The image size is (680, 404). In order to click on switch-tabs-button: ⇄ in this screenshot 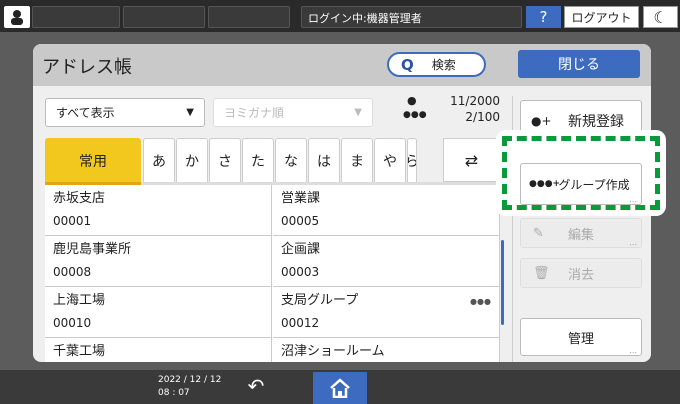, I will do `click(471, 160)`.